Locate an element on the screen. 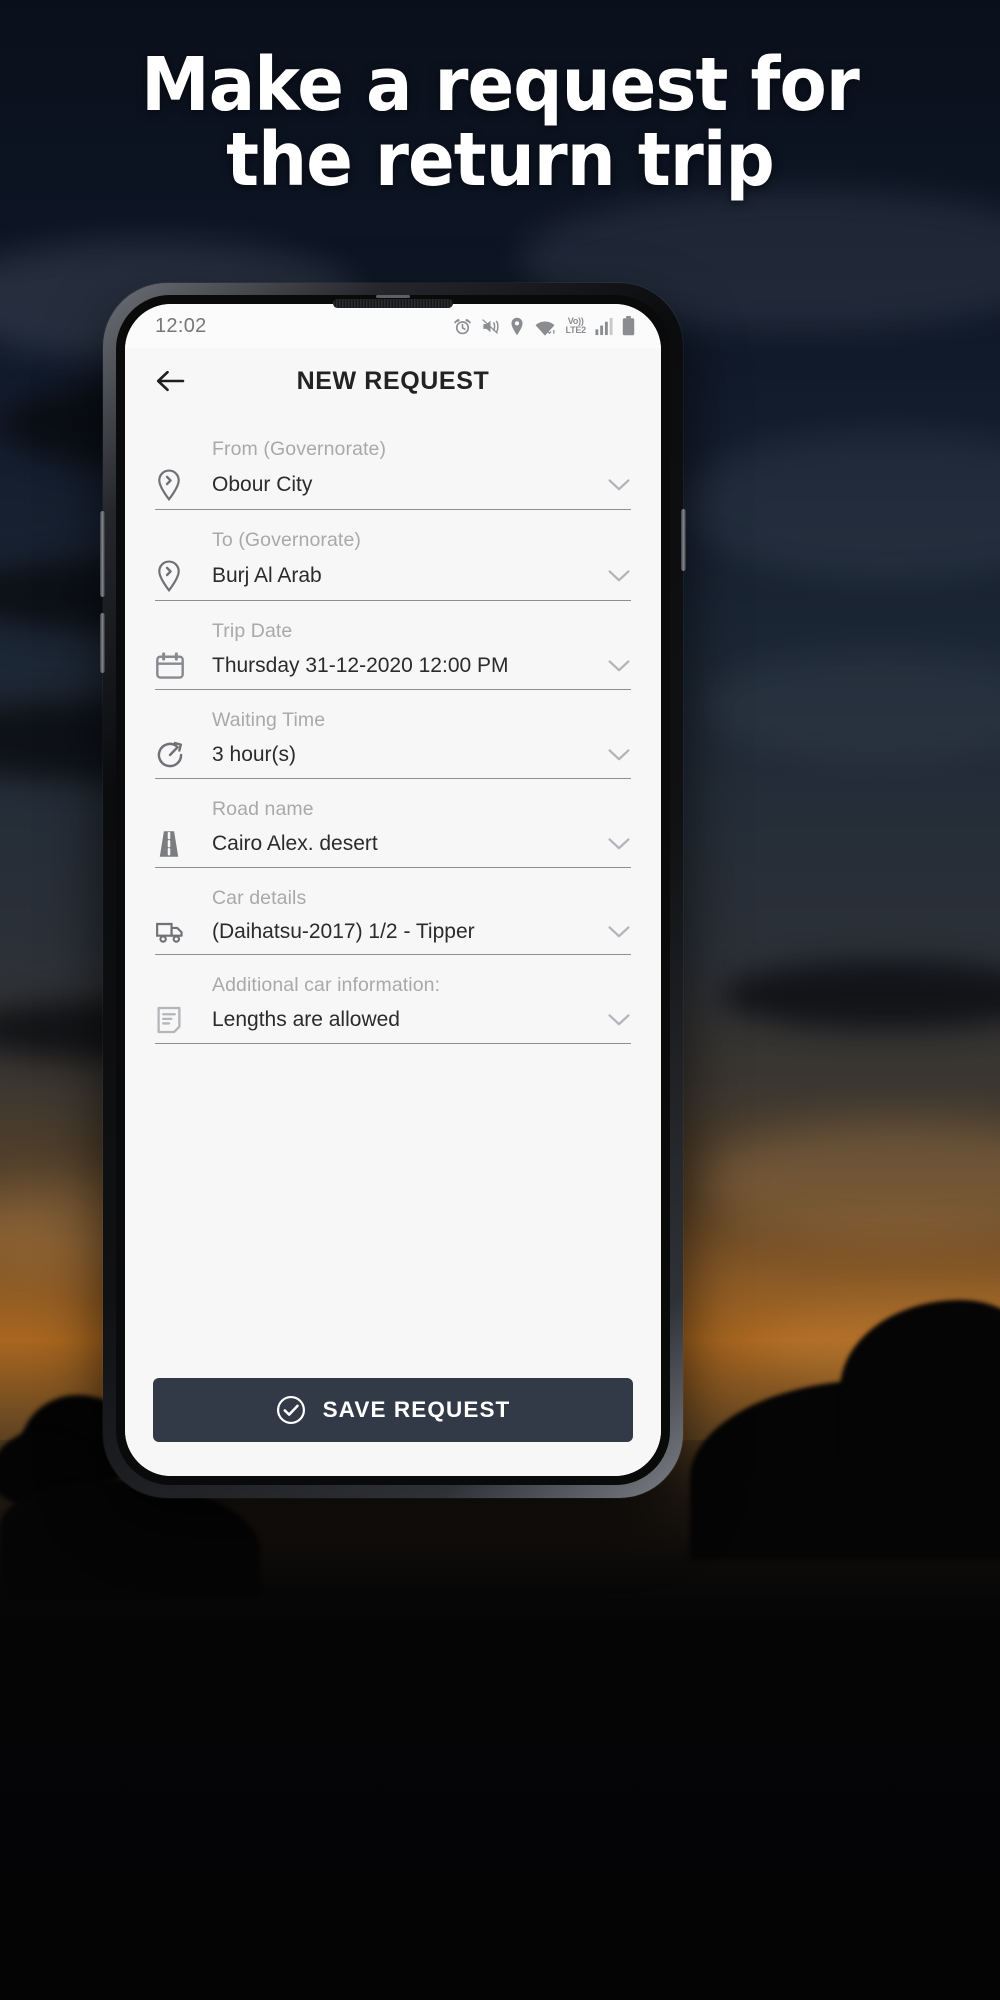 The image size is (1000, 2000). field-trip-date: Trip Date Thursday 31-12-2020 12:00 PM is located at coordinates (393, 655).